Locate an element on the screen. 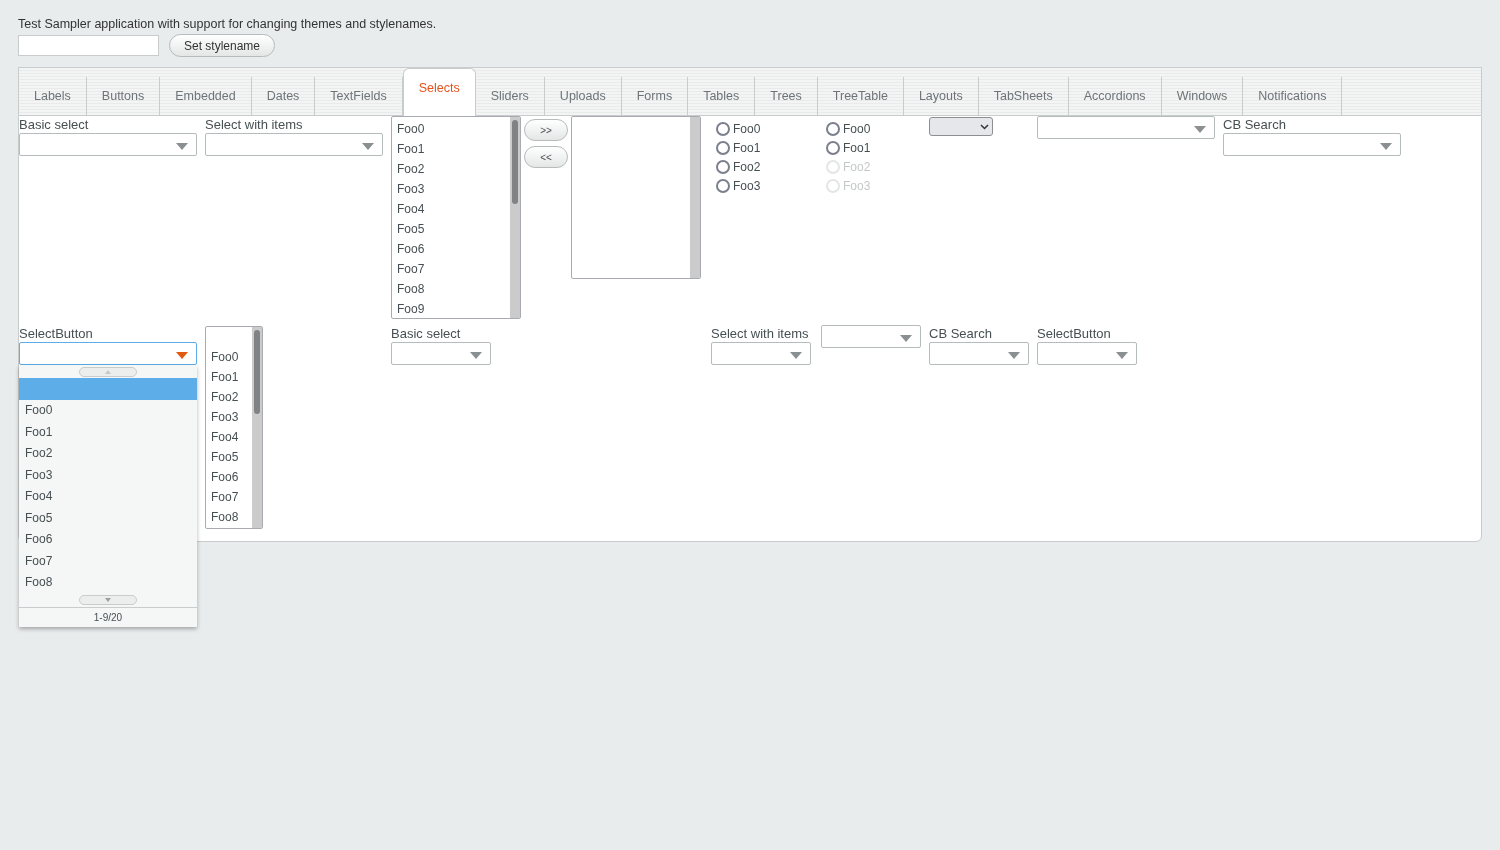 The width and height of the screenshot is (1500, 850). stylename-input is located at coordinates (88, 45).